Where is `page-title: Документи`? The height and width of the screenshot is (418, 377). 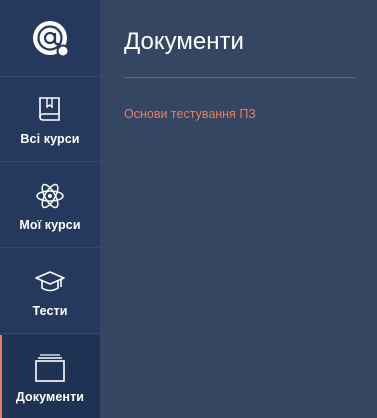
page-title: Документи is located at coordinates (184, 41).